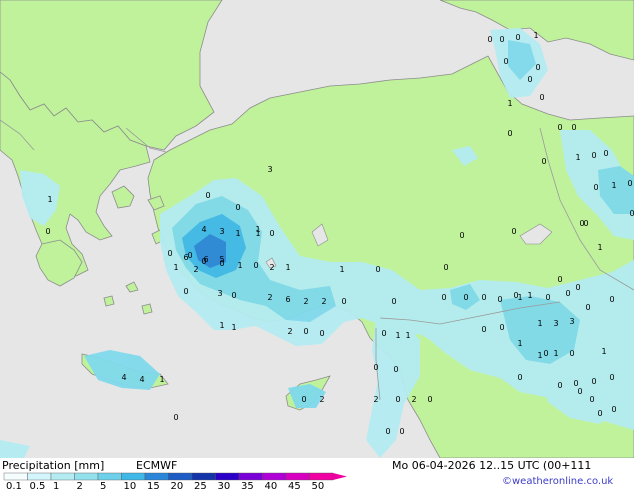 This screenshot has height=490, width=634. Describe the element at coordinates (56, 485) in the screenshot. I see `scale-label: 1` at that location.